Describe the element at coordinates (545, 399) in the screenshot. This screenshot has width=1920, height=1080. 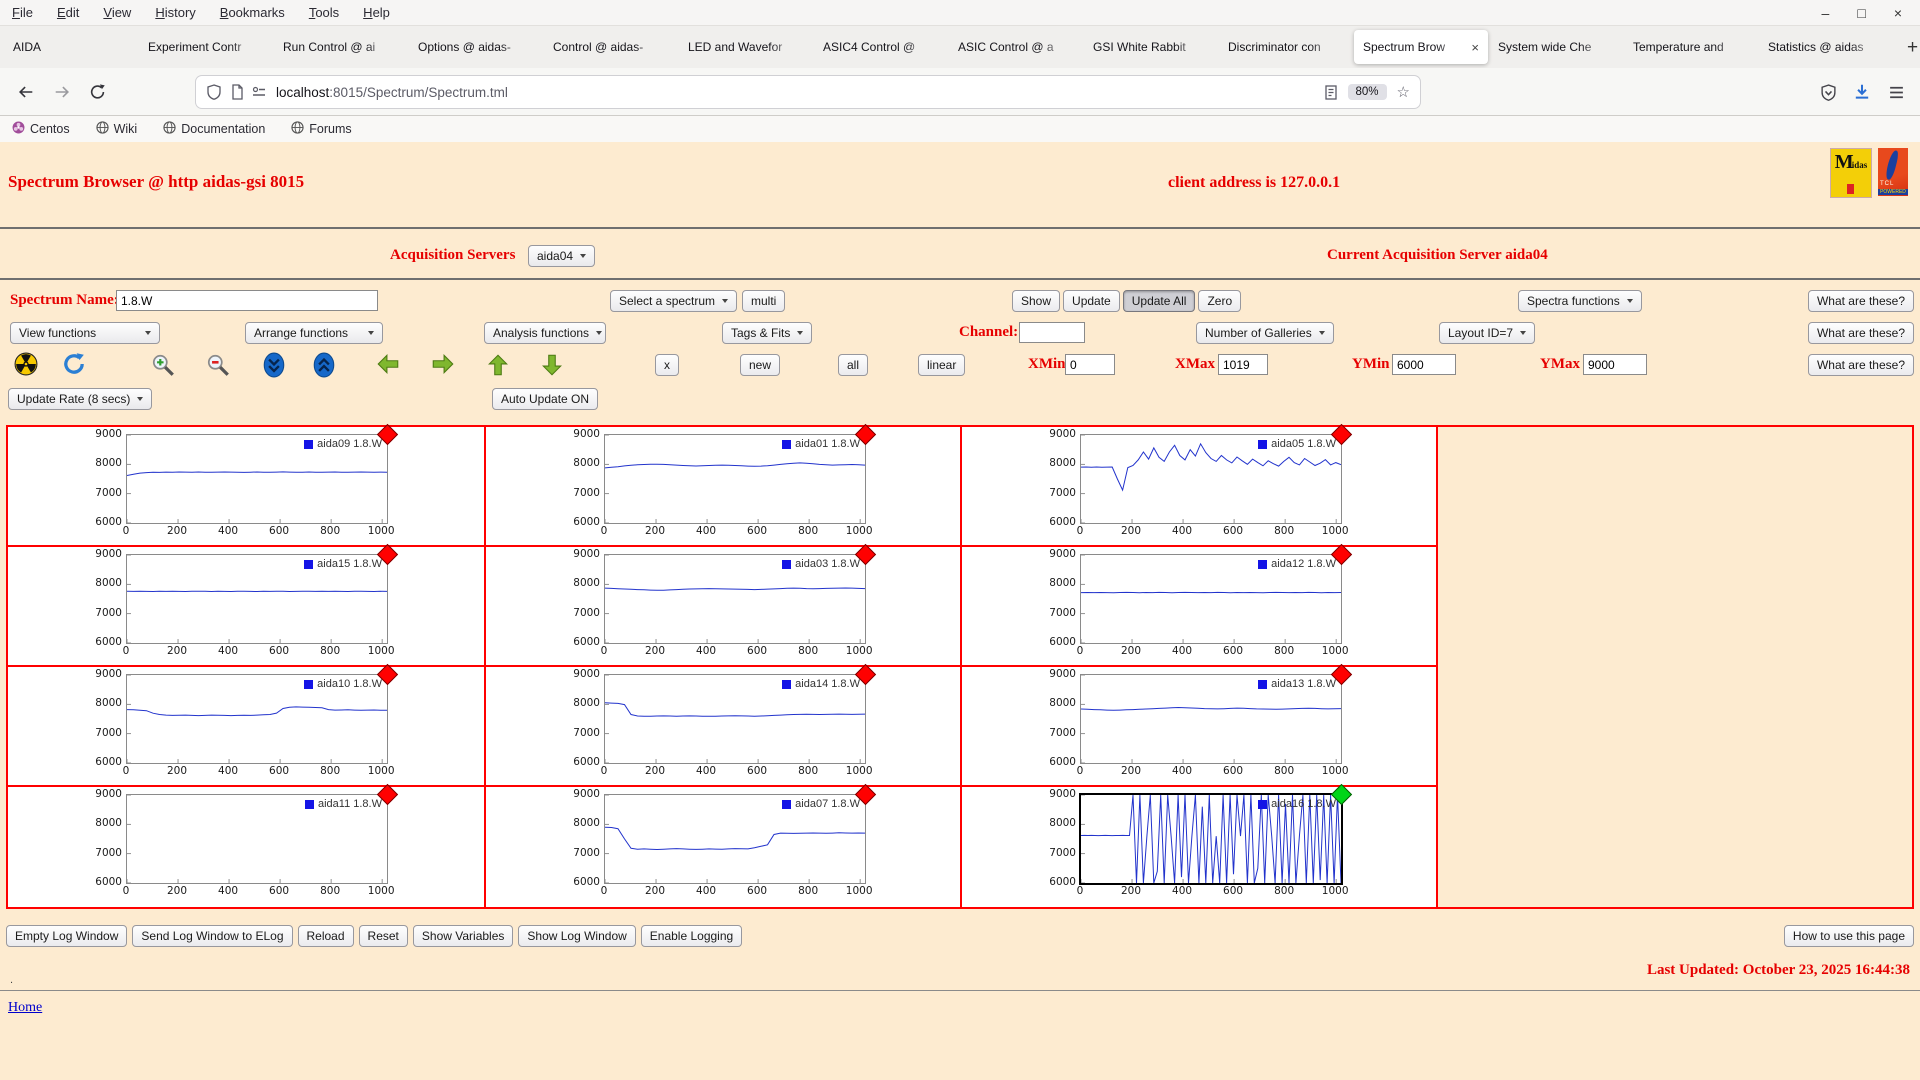
I see `auto-update-button: Auto Update ON` at that location.